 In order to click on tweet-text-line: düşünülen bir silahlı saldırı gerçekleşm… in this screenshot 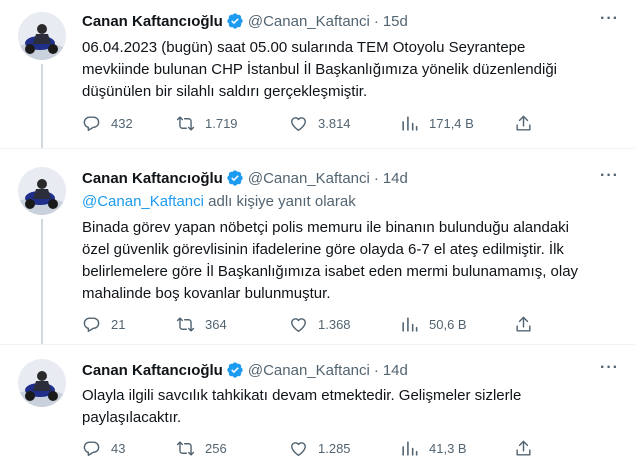, I will do `click(225, 91)`.